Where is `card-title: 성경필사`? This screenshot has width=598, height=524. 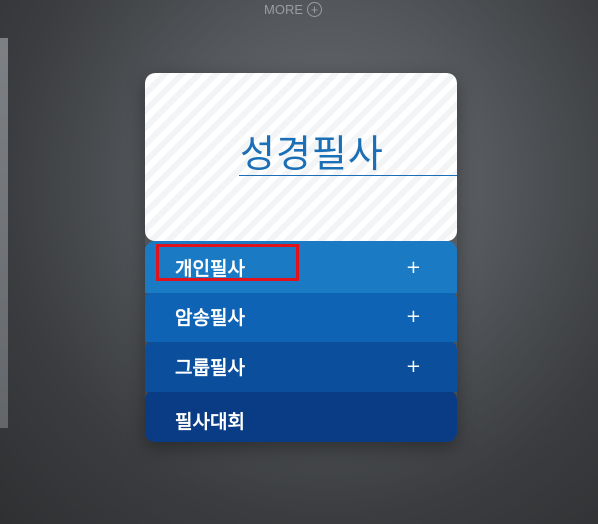 card-title: 성경필사 is located at coordinates (312, 154).